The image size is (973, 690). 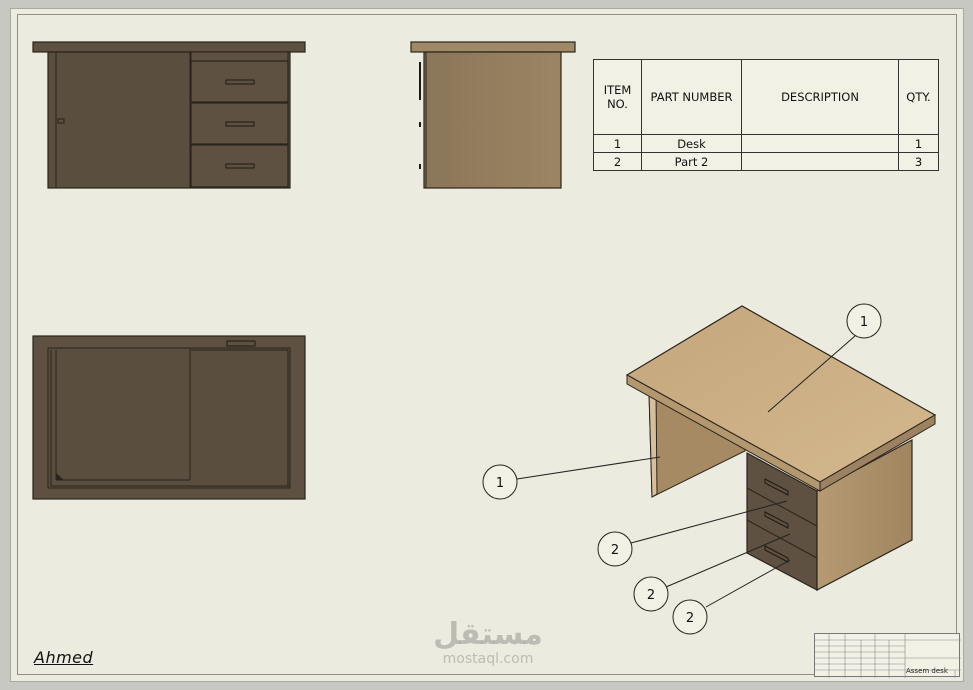 I want to click on watermark: مستقل mostaql.com, so click(x=488, y=642).